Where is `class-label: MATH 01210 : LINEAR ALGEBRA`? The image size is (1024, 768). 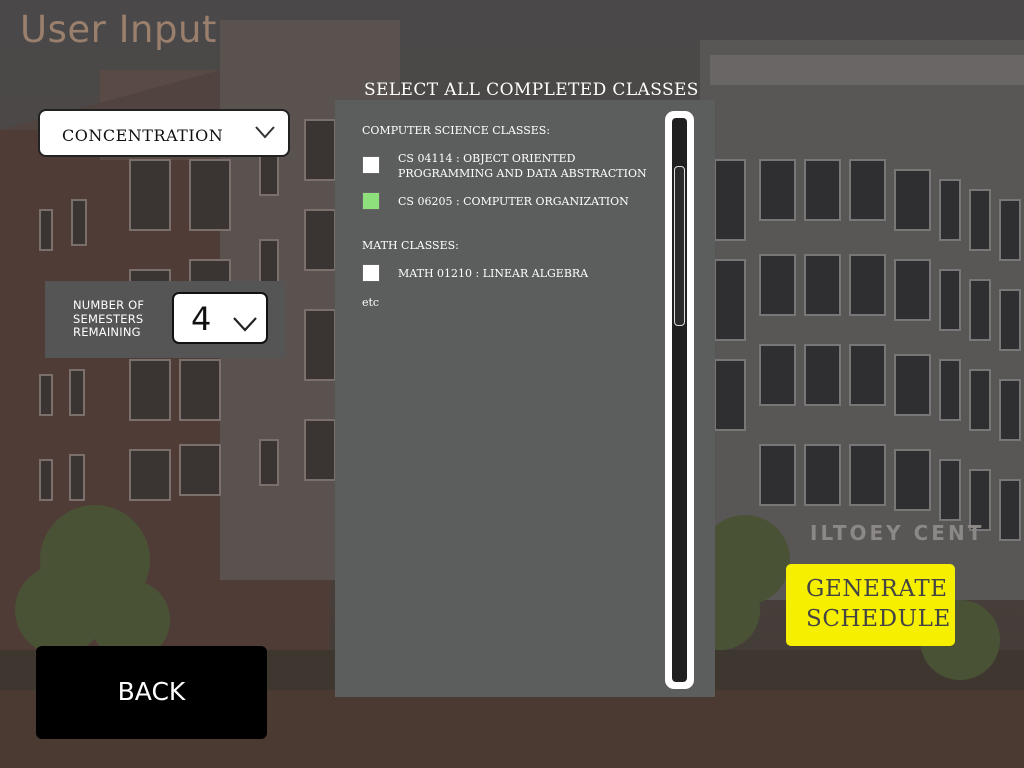
class-label: MATH 01210 : LINEAR ALGEBRA is located at coordinates (493, 273).